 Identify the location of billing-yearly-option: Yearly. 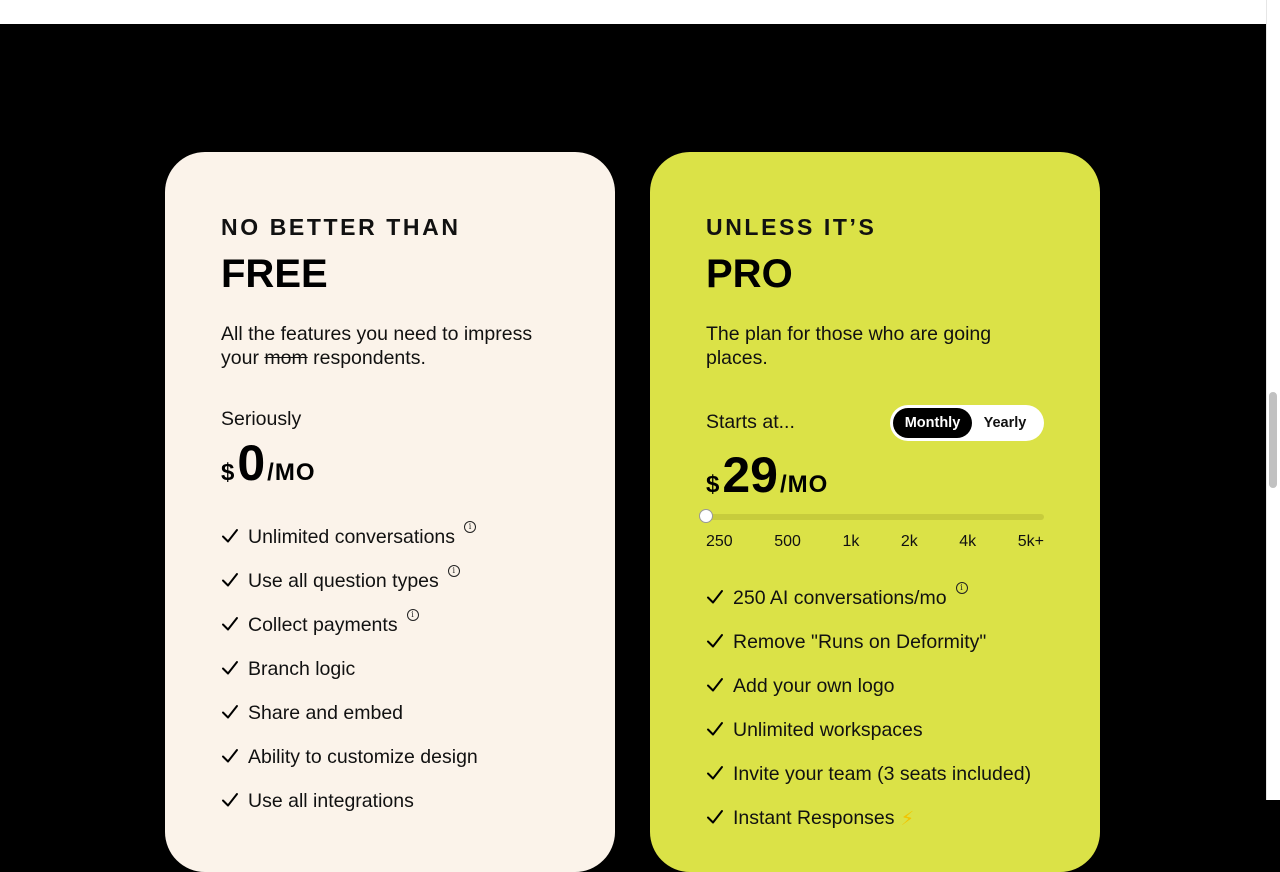
(1005, 423).